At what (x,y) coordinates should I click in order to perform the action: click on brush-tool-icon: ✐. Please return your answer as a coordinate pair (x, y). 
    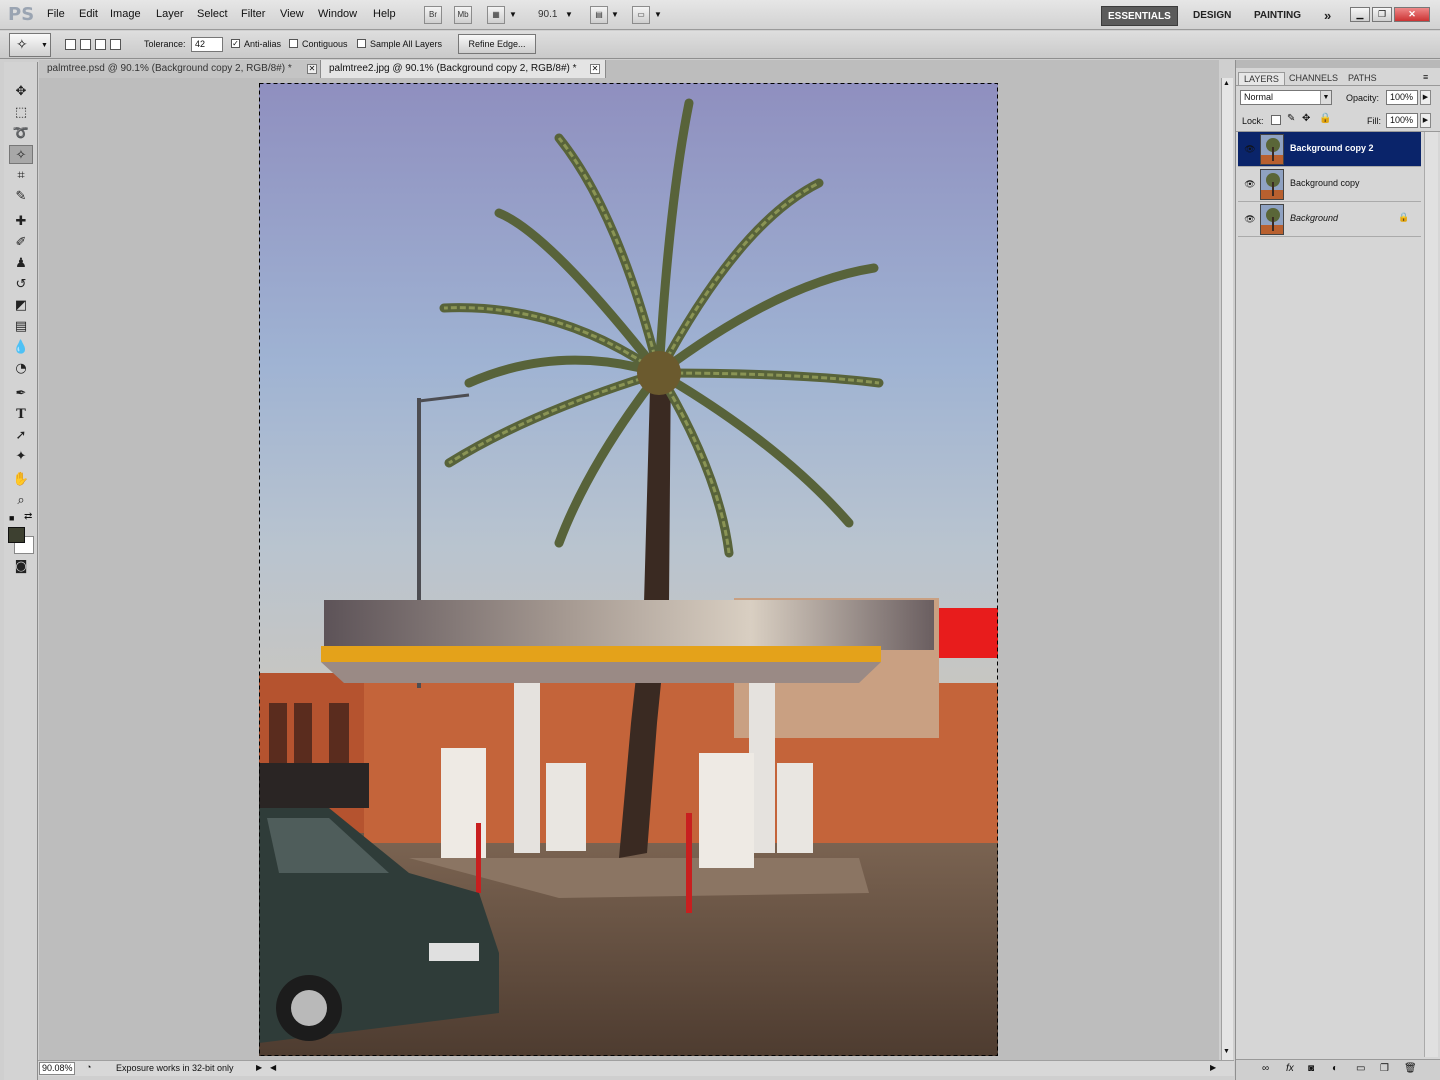
    Looking at the image, I should click on (21, 242).